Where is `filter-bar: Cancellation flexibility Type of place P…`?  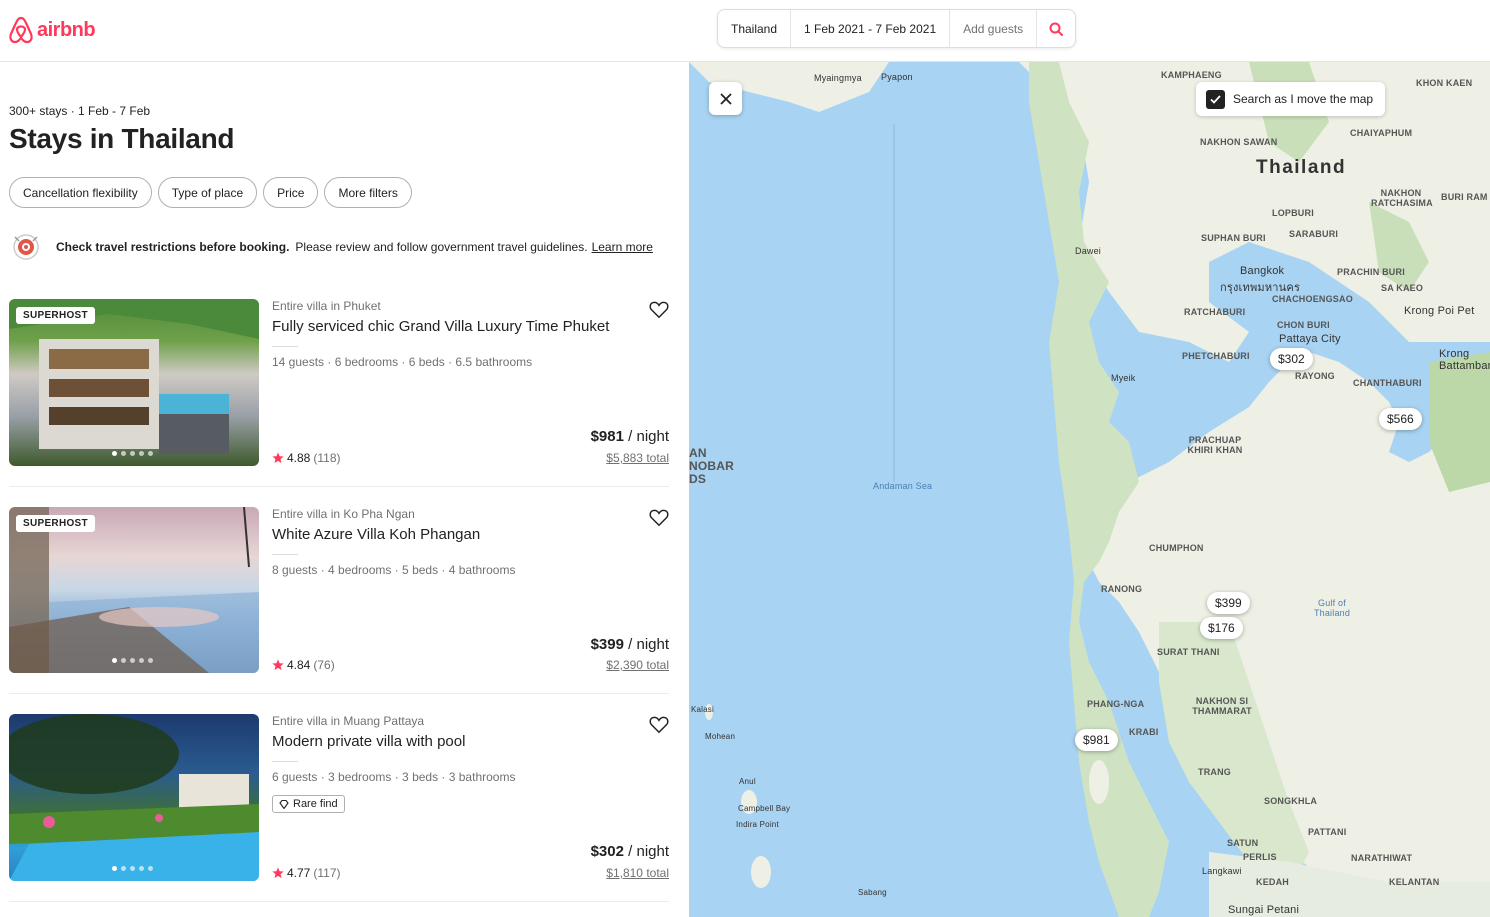 filter-bar: Cancellation flexibility Type of place P… is located at coordinates (210, 192).